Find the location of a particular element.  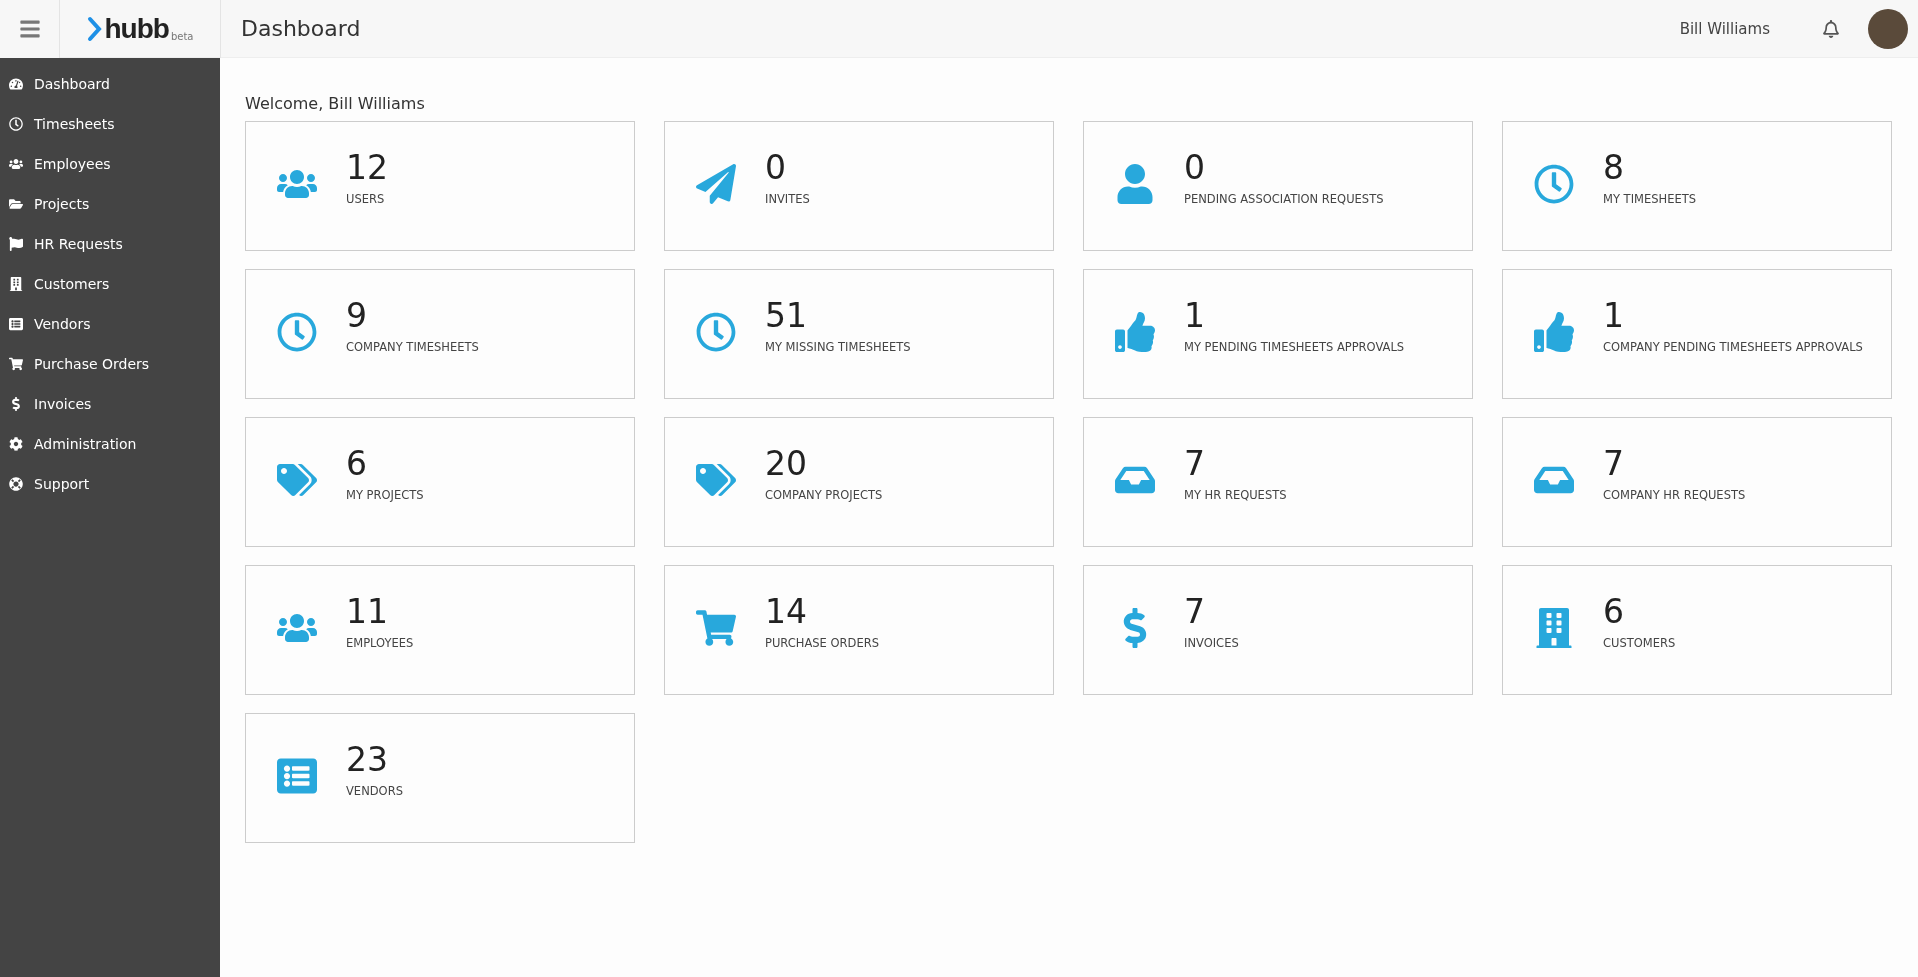

logo-chevron-icon is located at coordinates (94, 28).